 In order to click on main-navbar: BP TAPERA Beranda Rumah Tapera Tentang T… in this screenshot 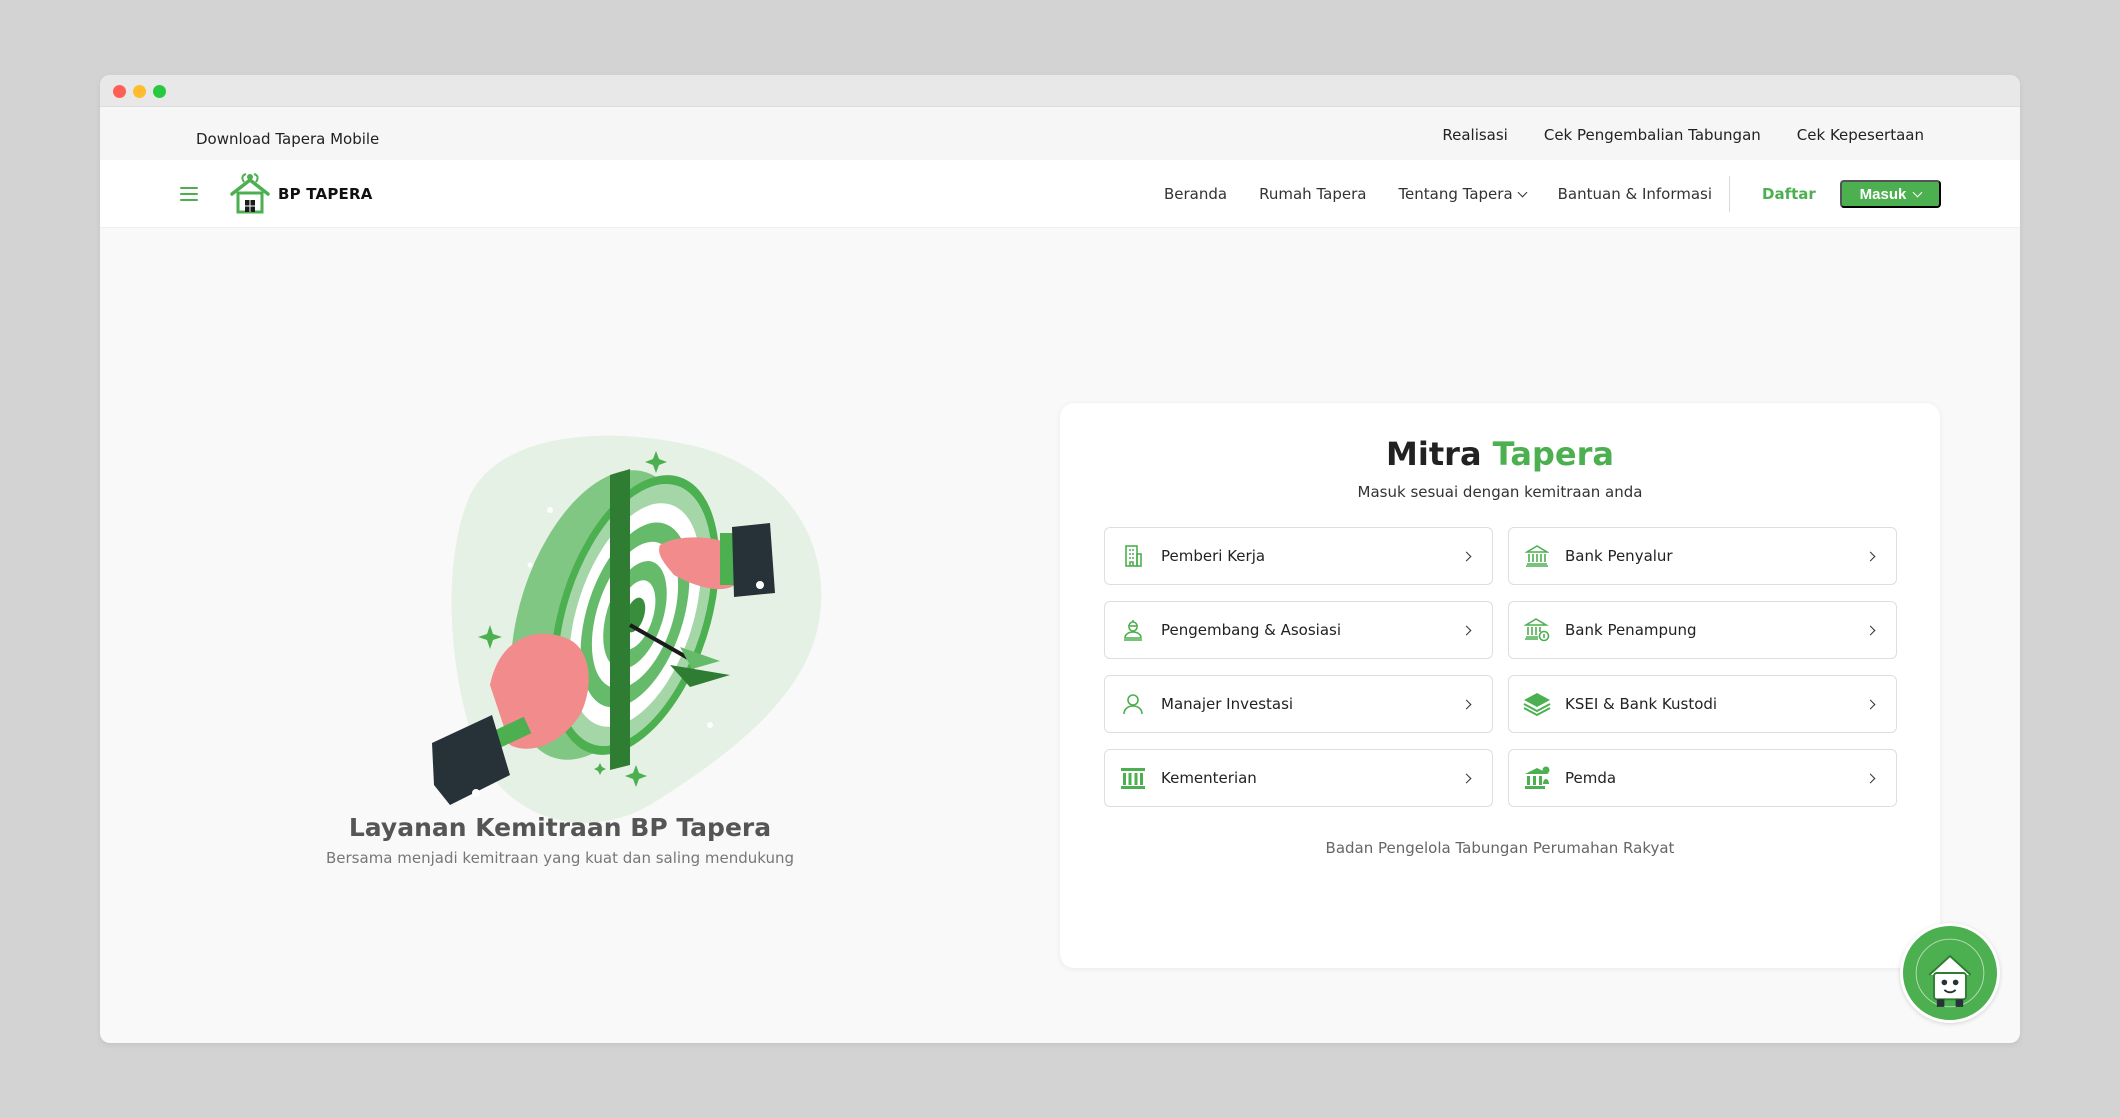, I will do `click(1060, 194)`.